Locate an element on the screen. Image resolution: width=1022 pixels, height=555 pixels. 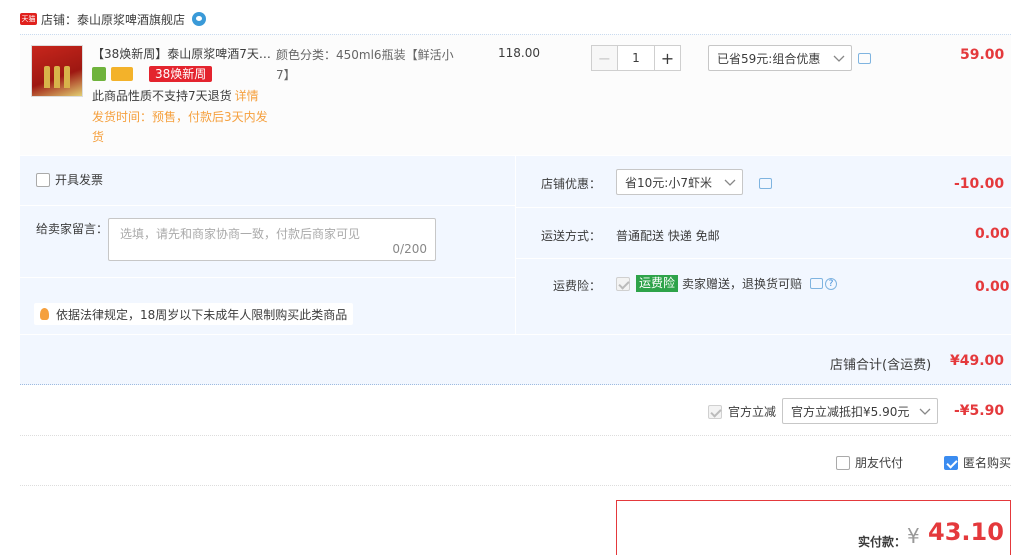
friend-pay-checkbox is located at coordinates (843, 462).